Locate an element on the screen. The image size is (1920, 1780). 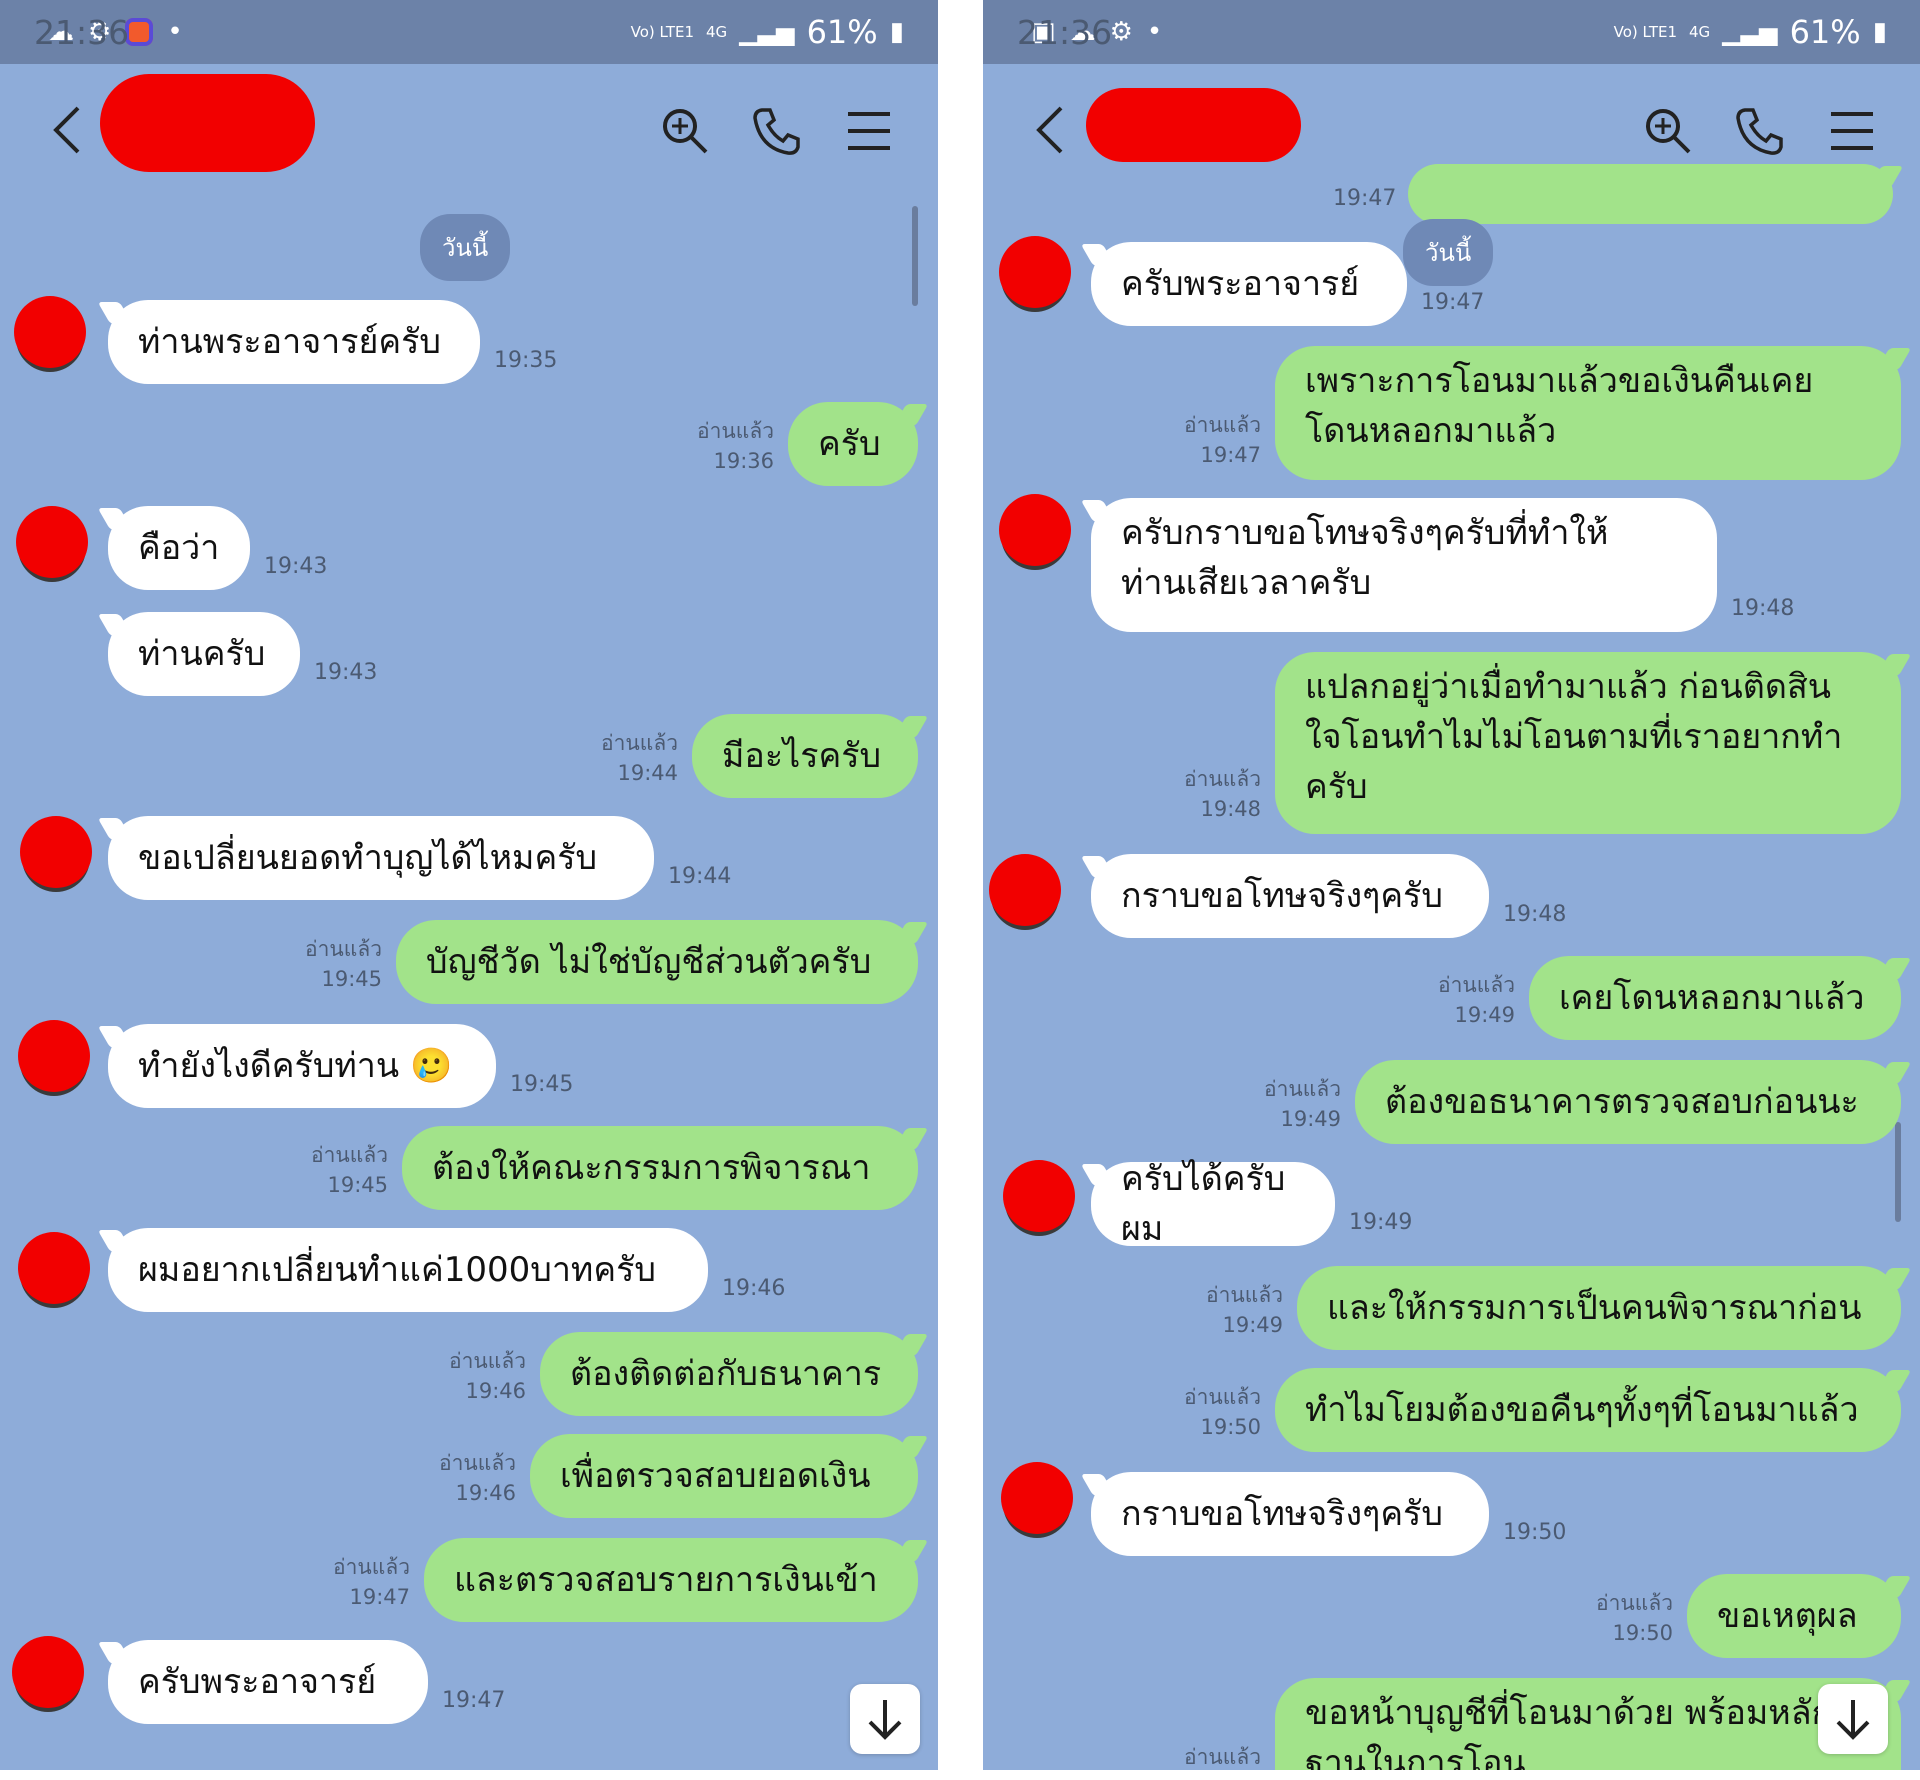
partial-message-bubble is located at coordinates (1650, 194).